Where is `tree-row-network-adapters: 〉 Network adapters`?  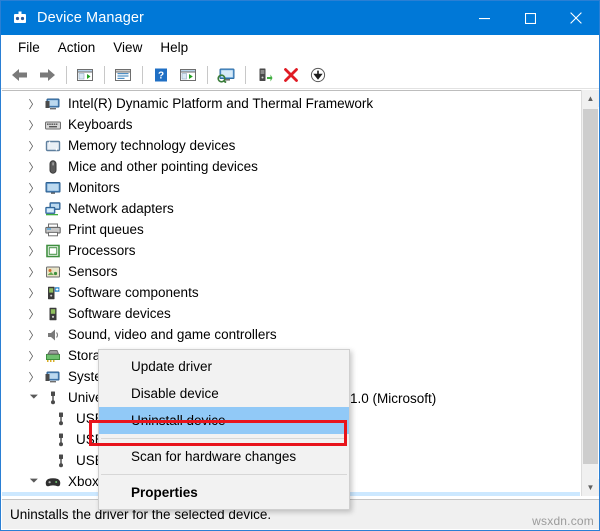
tree-row-network-adapters: 〉 Network adapters is located at coordinates (291, 208).